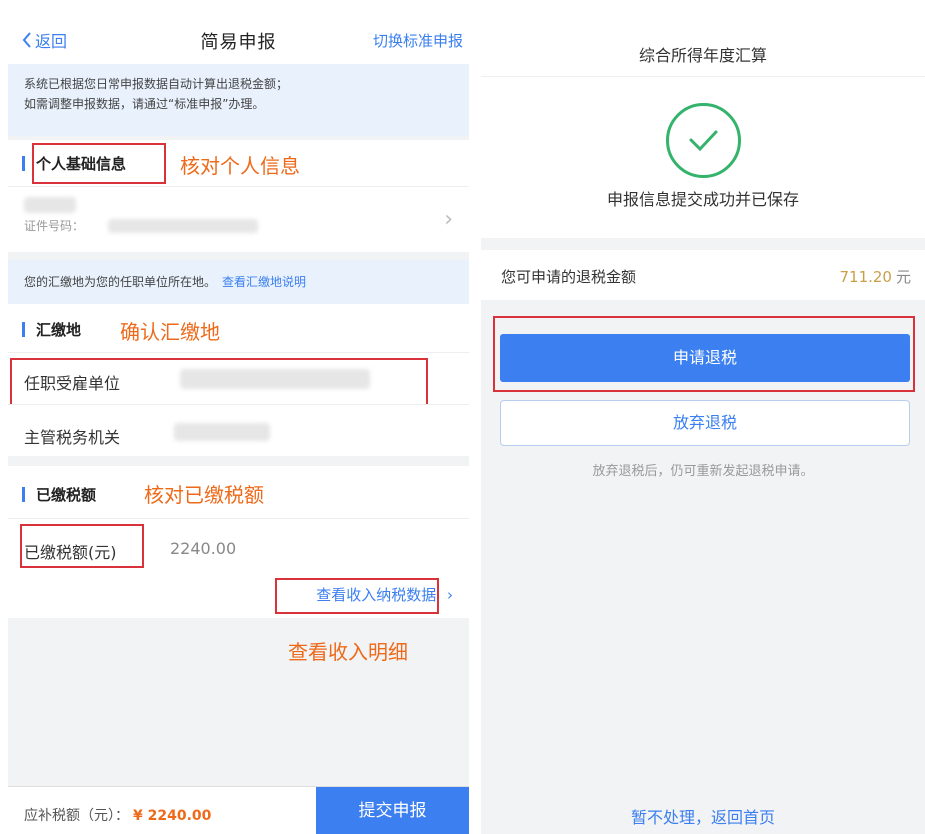 This screenshot has height=834, width=925. I want to click on title-divider, so click(703, 76).